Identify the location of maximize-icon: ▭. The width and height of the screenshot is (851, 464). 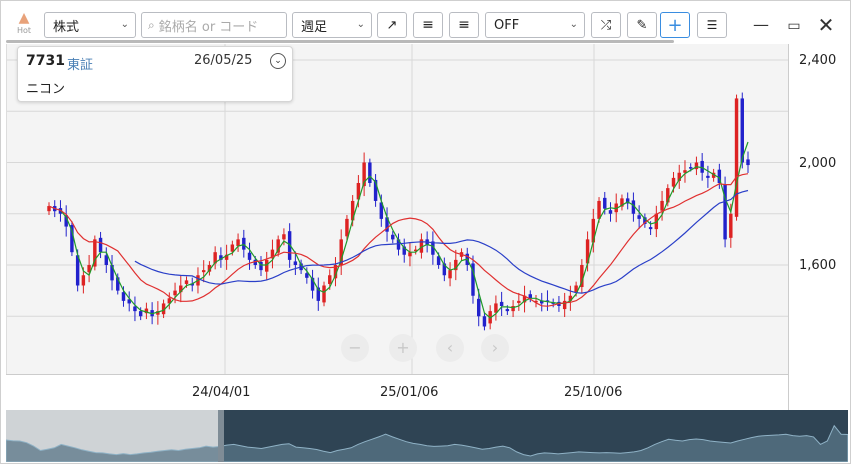
(794, 26).